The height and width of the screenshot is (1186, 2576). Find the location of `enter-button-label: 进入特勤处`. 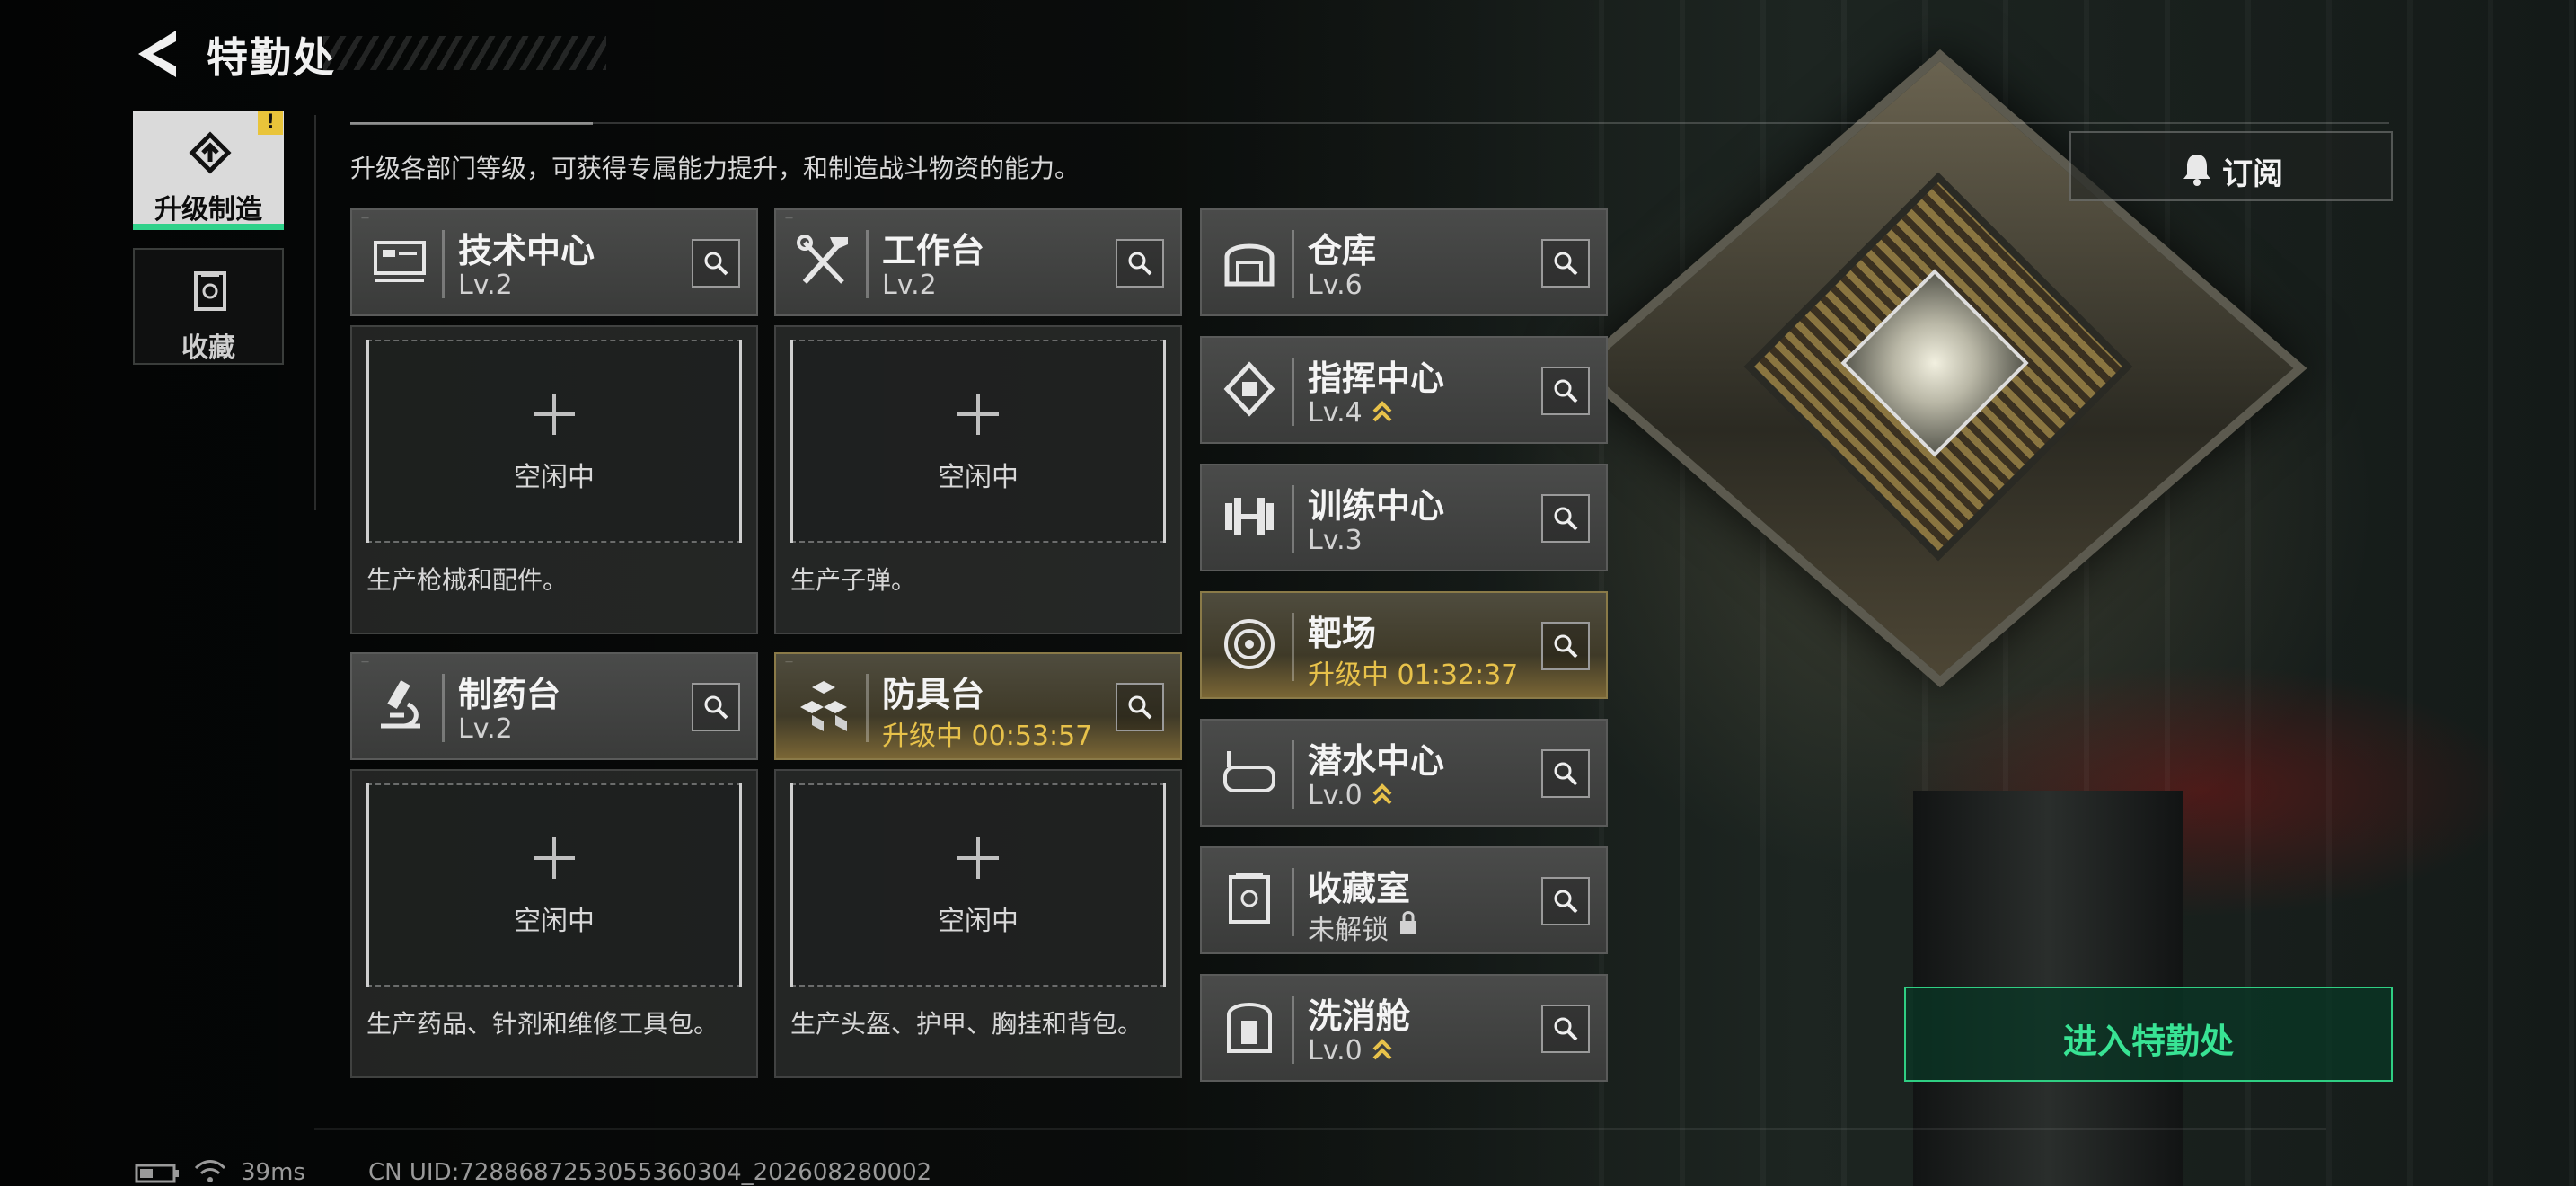

enter-button-label: 进入特勤处 is located at coordinates (2148, 1041).